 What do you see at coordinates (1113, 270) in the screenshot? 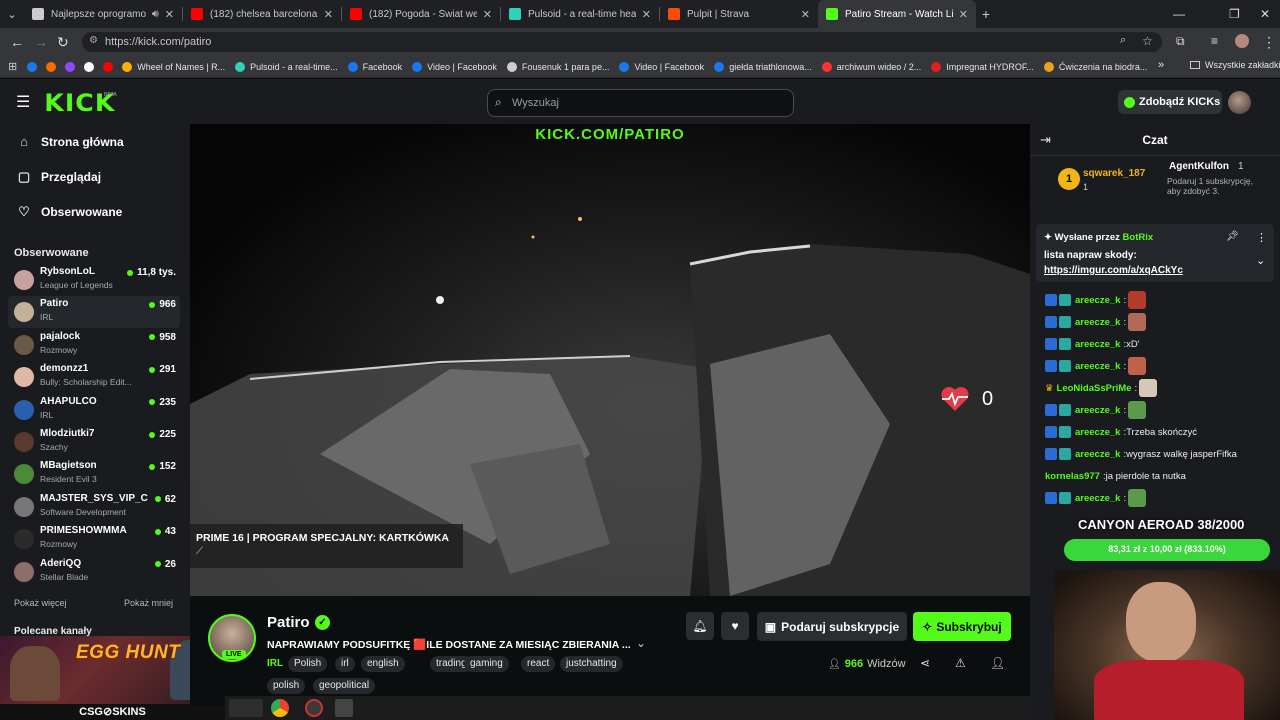
I see `pinned-message-link: https://imgur.com/a/xqACkYc` at bounding box center [1113, 270].